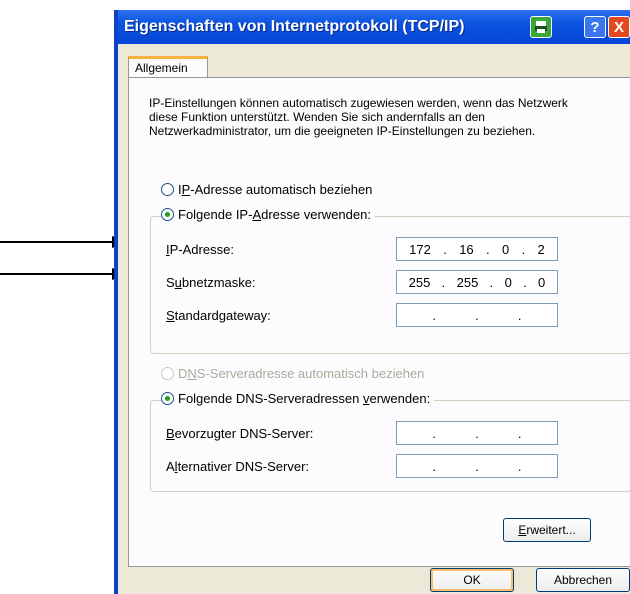  Describe the element at coordinates (57, 274) in the screenshot. I see `annotation-arrow-subnet` at that location.